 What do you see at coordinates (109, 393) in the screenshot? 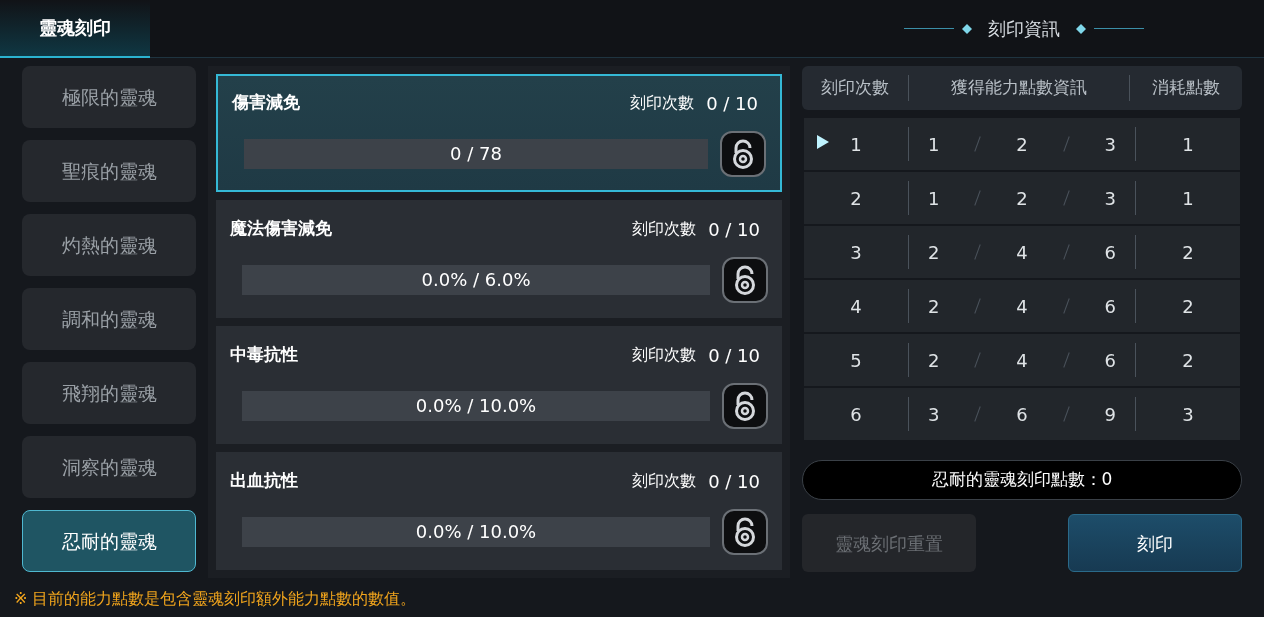
I see `soul-tab: 飛翔的靈魂` at bounding box center [109, 393].